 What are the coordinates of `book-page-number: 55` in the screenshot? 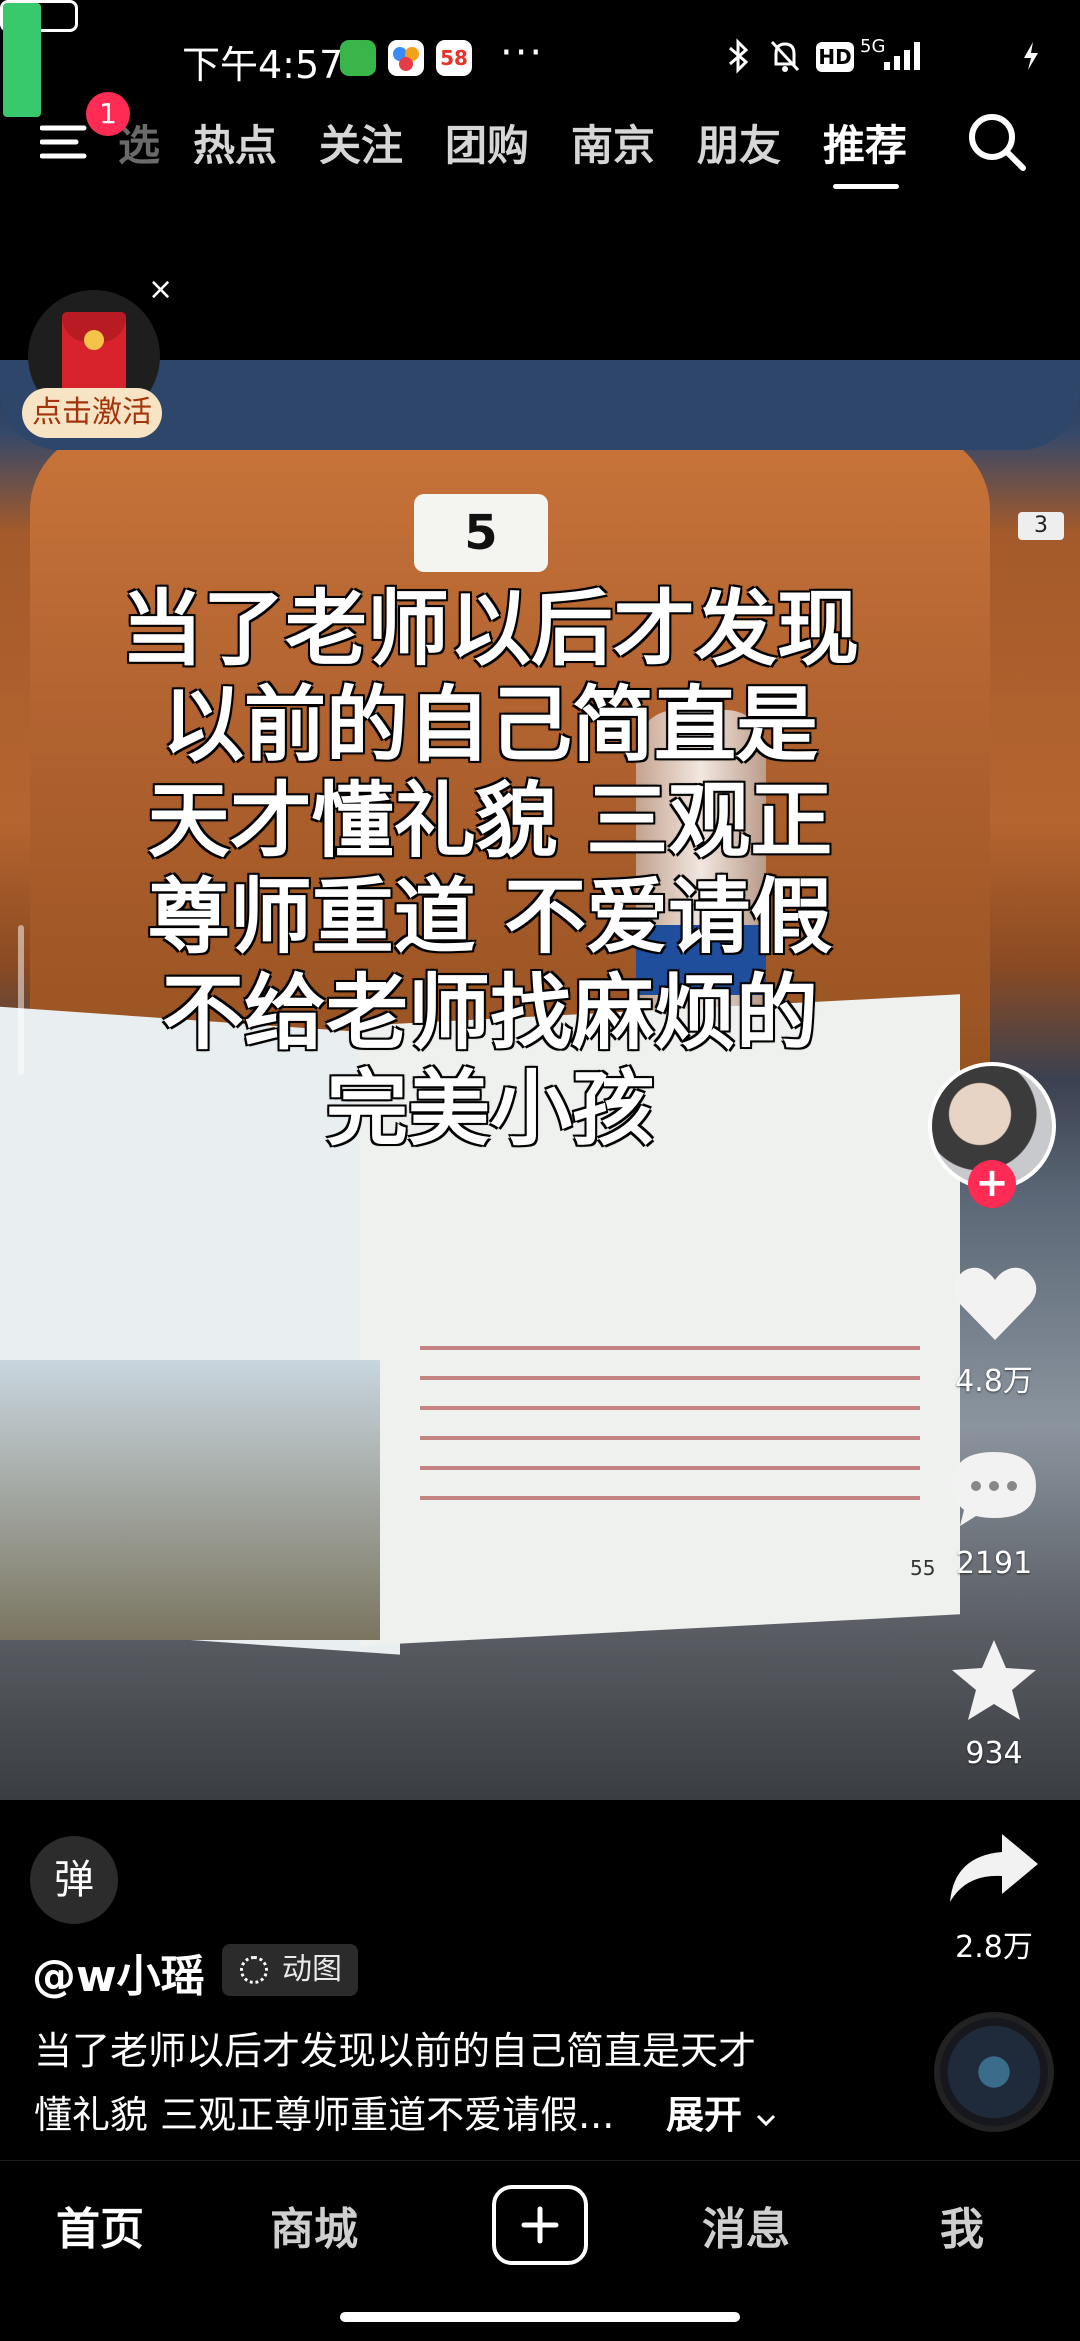 It's located at (923, 1568).